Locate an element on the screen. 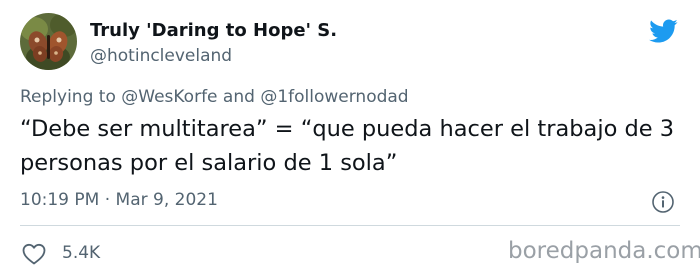  info-icon is located at coordinates (663, 202).